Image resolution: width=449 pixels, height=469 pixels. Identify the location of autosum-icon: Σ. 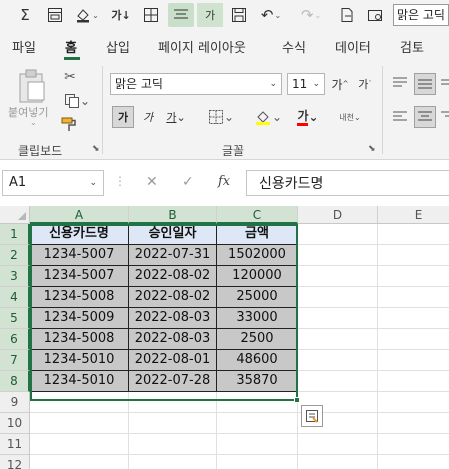
(25, 15).